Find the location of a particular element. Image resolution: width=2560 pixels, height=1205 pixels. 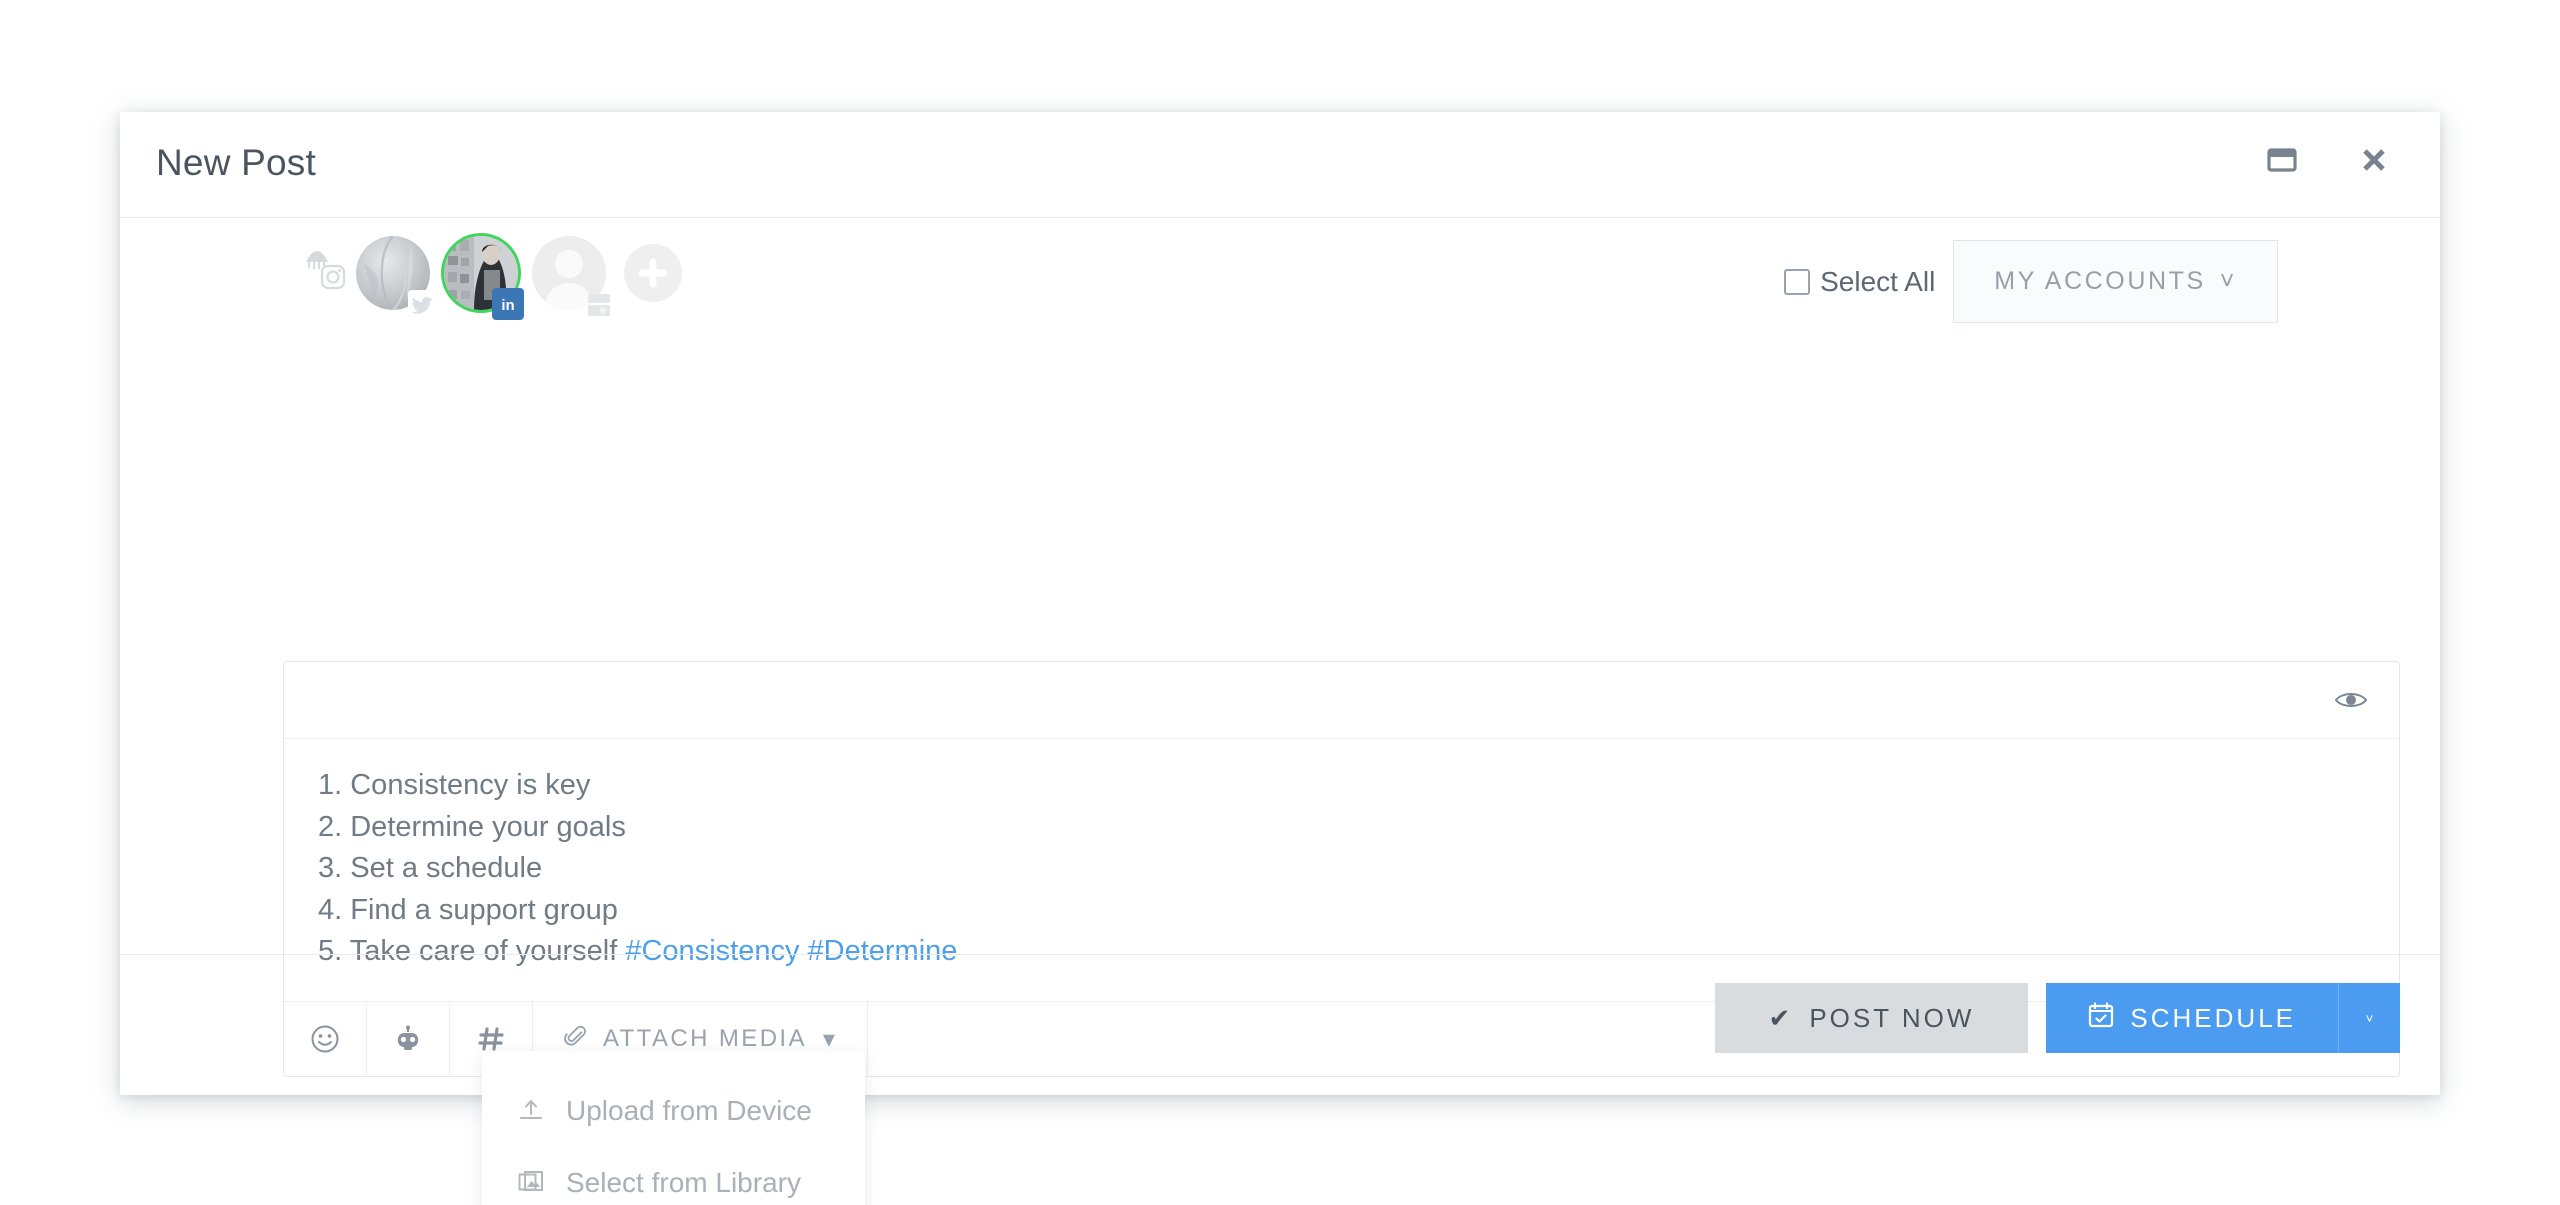

account-selector-row: in Select All MY ACCOUNTS ˅ is located at coordinates (1280, 282).